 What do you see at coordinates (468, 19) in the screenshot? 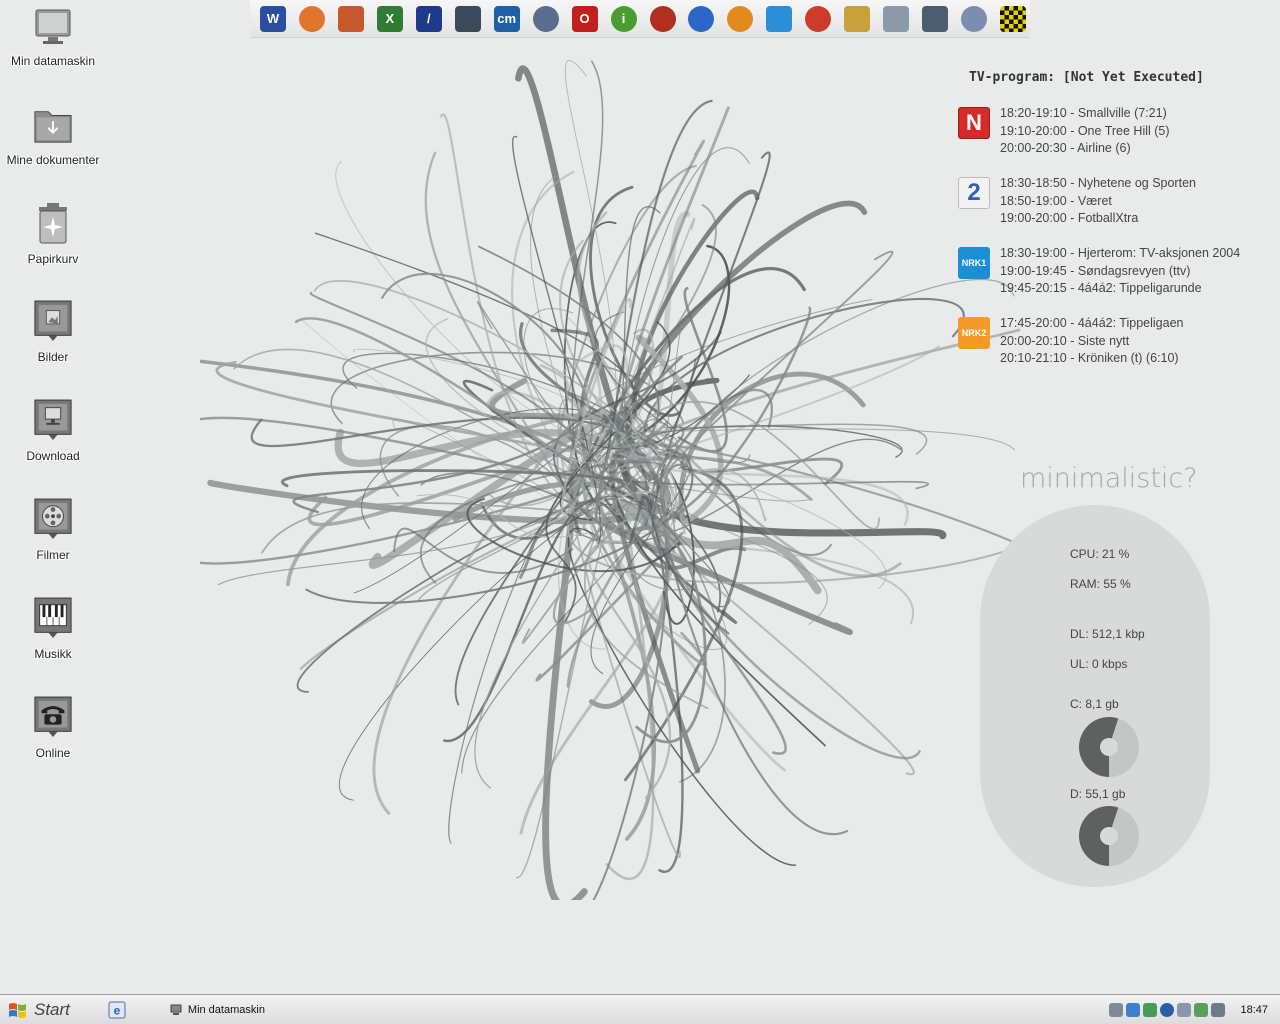
I see `dock-item-terminal` at bounding box center [468, 19].